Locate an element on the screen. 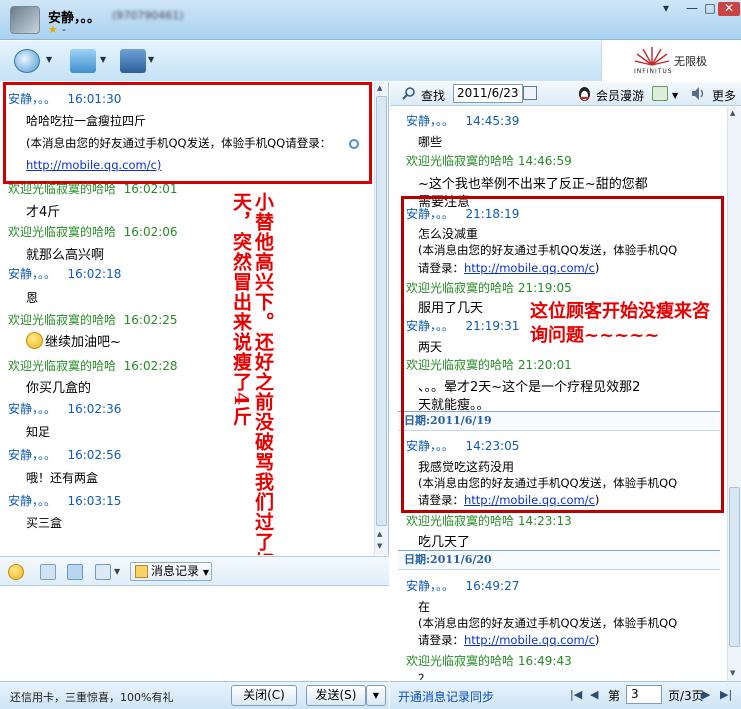  message-header: 安静，。。 16:02:36 is located at coordinates (65, 409).